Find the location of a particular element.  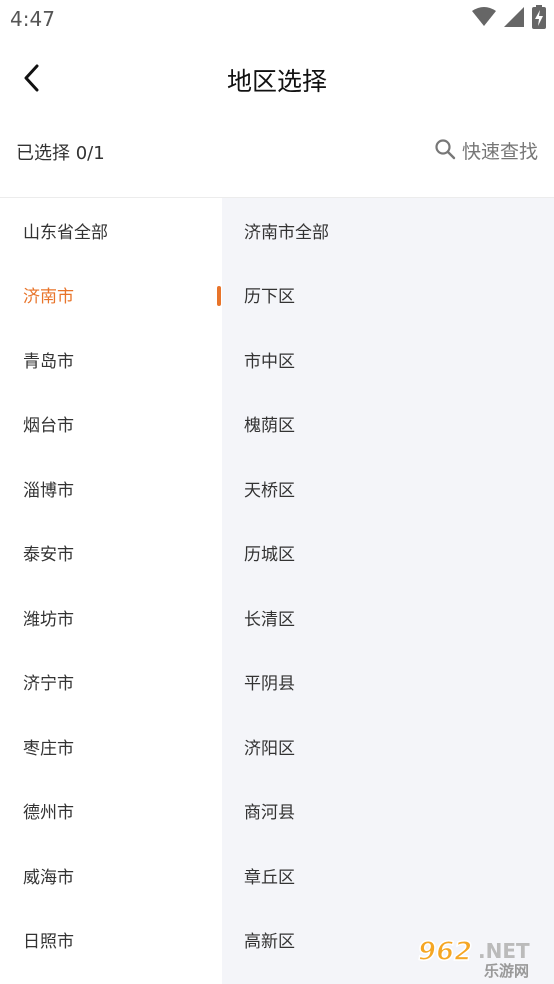

search-label: 快速查找 is located at coordinates (499, 152).